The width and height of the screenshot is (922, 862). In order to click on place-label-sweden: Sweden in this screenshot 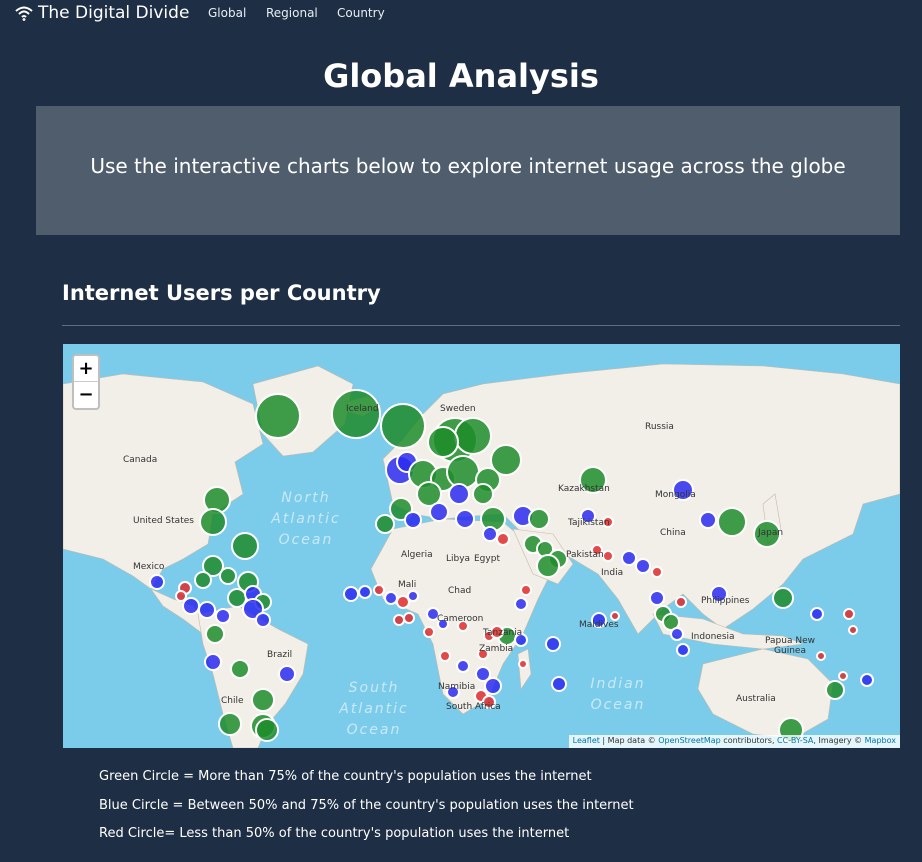, I will do `click(458, 409)`.